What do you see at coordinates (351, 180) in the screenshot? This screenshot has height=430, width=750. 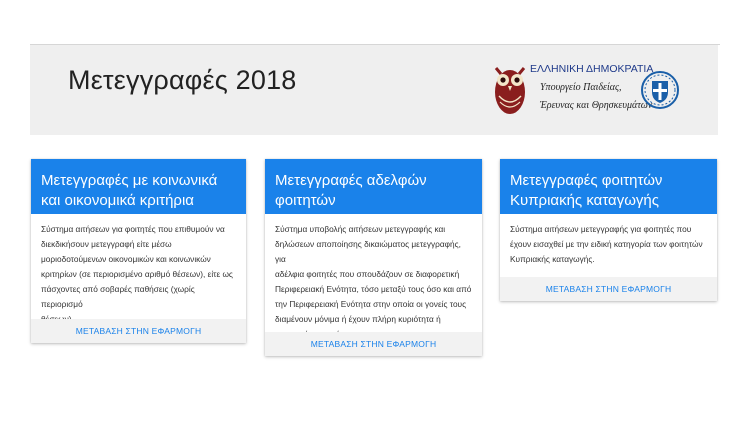 I see `card-title-line: Μετεγγραφές αδελφών` at bounding box center [351, 180].